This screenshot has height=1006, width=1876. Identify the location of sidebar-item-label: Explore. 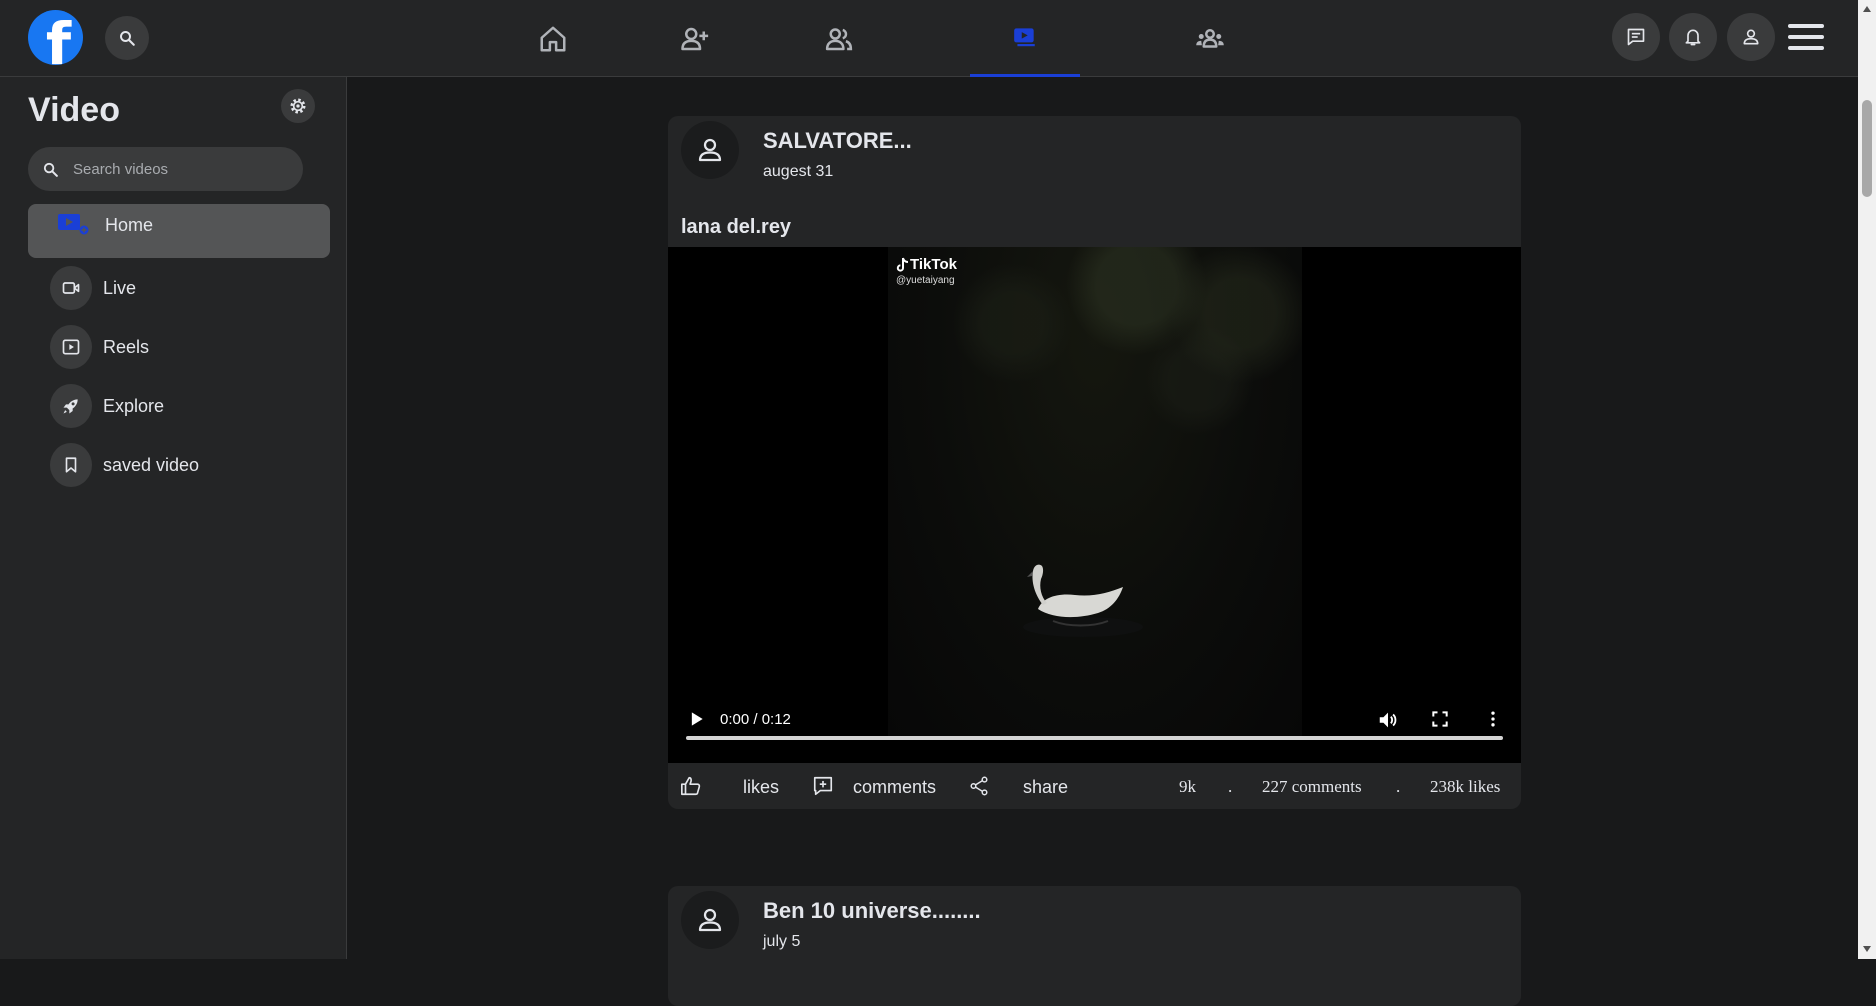
(134, 406).